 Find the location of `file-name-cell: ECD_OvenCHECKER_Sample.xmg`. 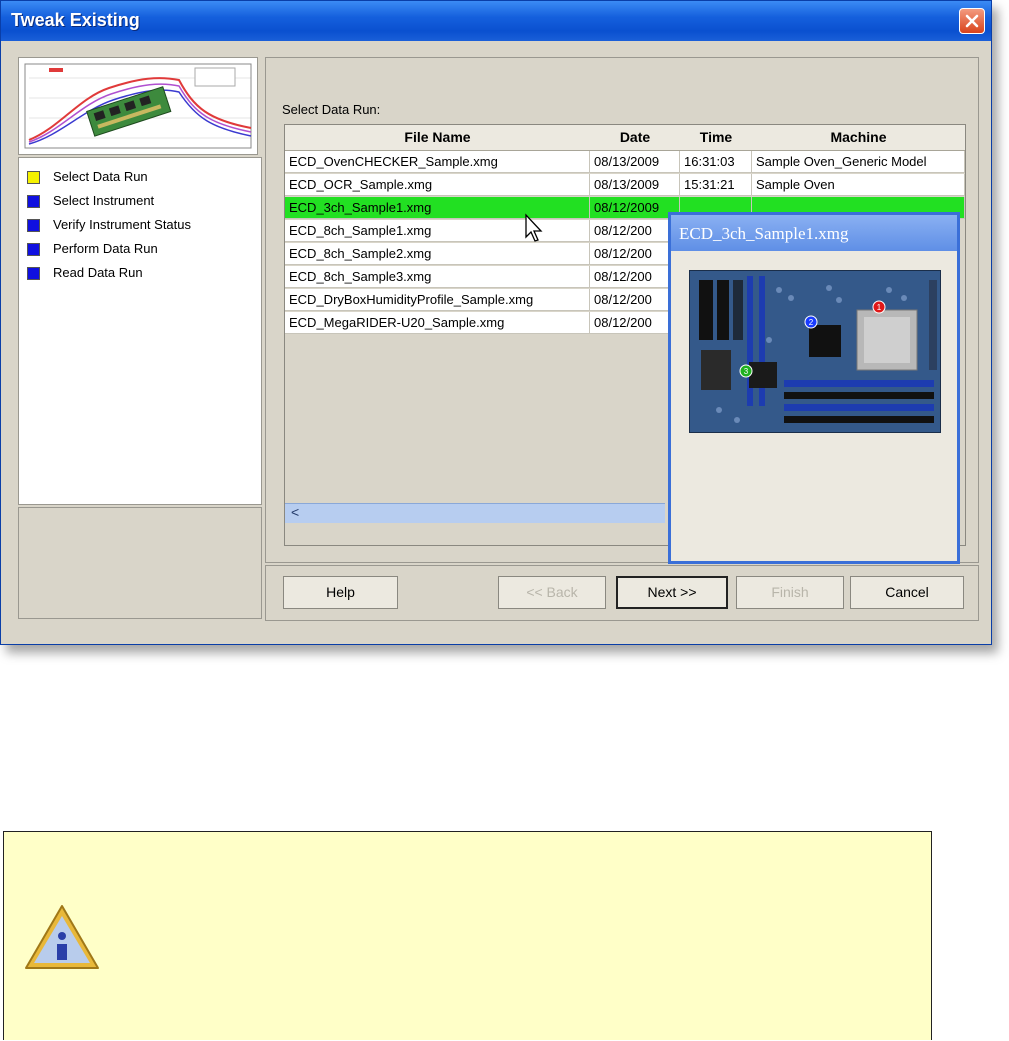

file-name-cell: ECD_OvenCHECKER_Sample.xmg is located at coordinates (437, 162).